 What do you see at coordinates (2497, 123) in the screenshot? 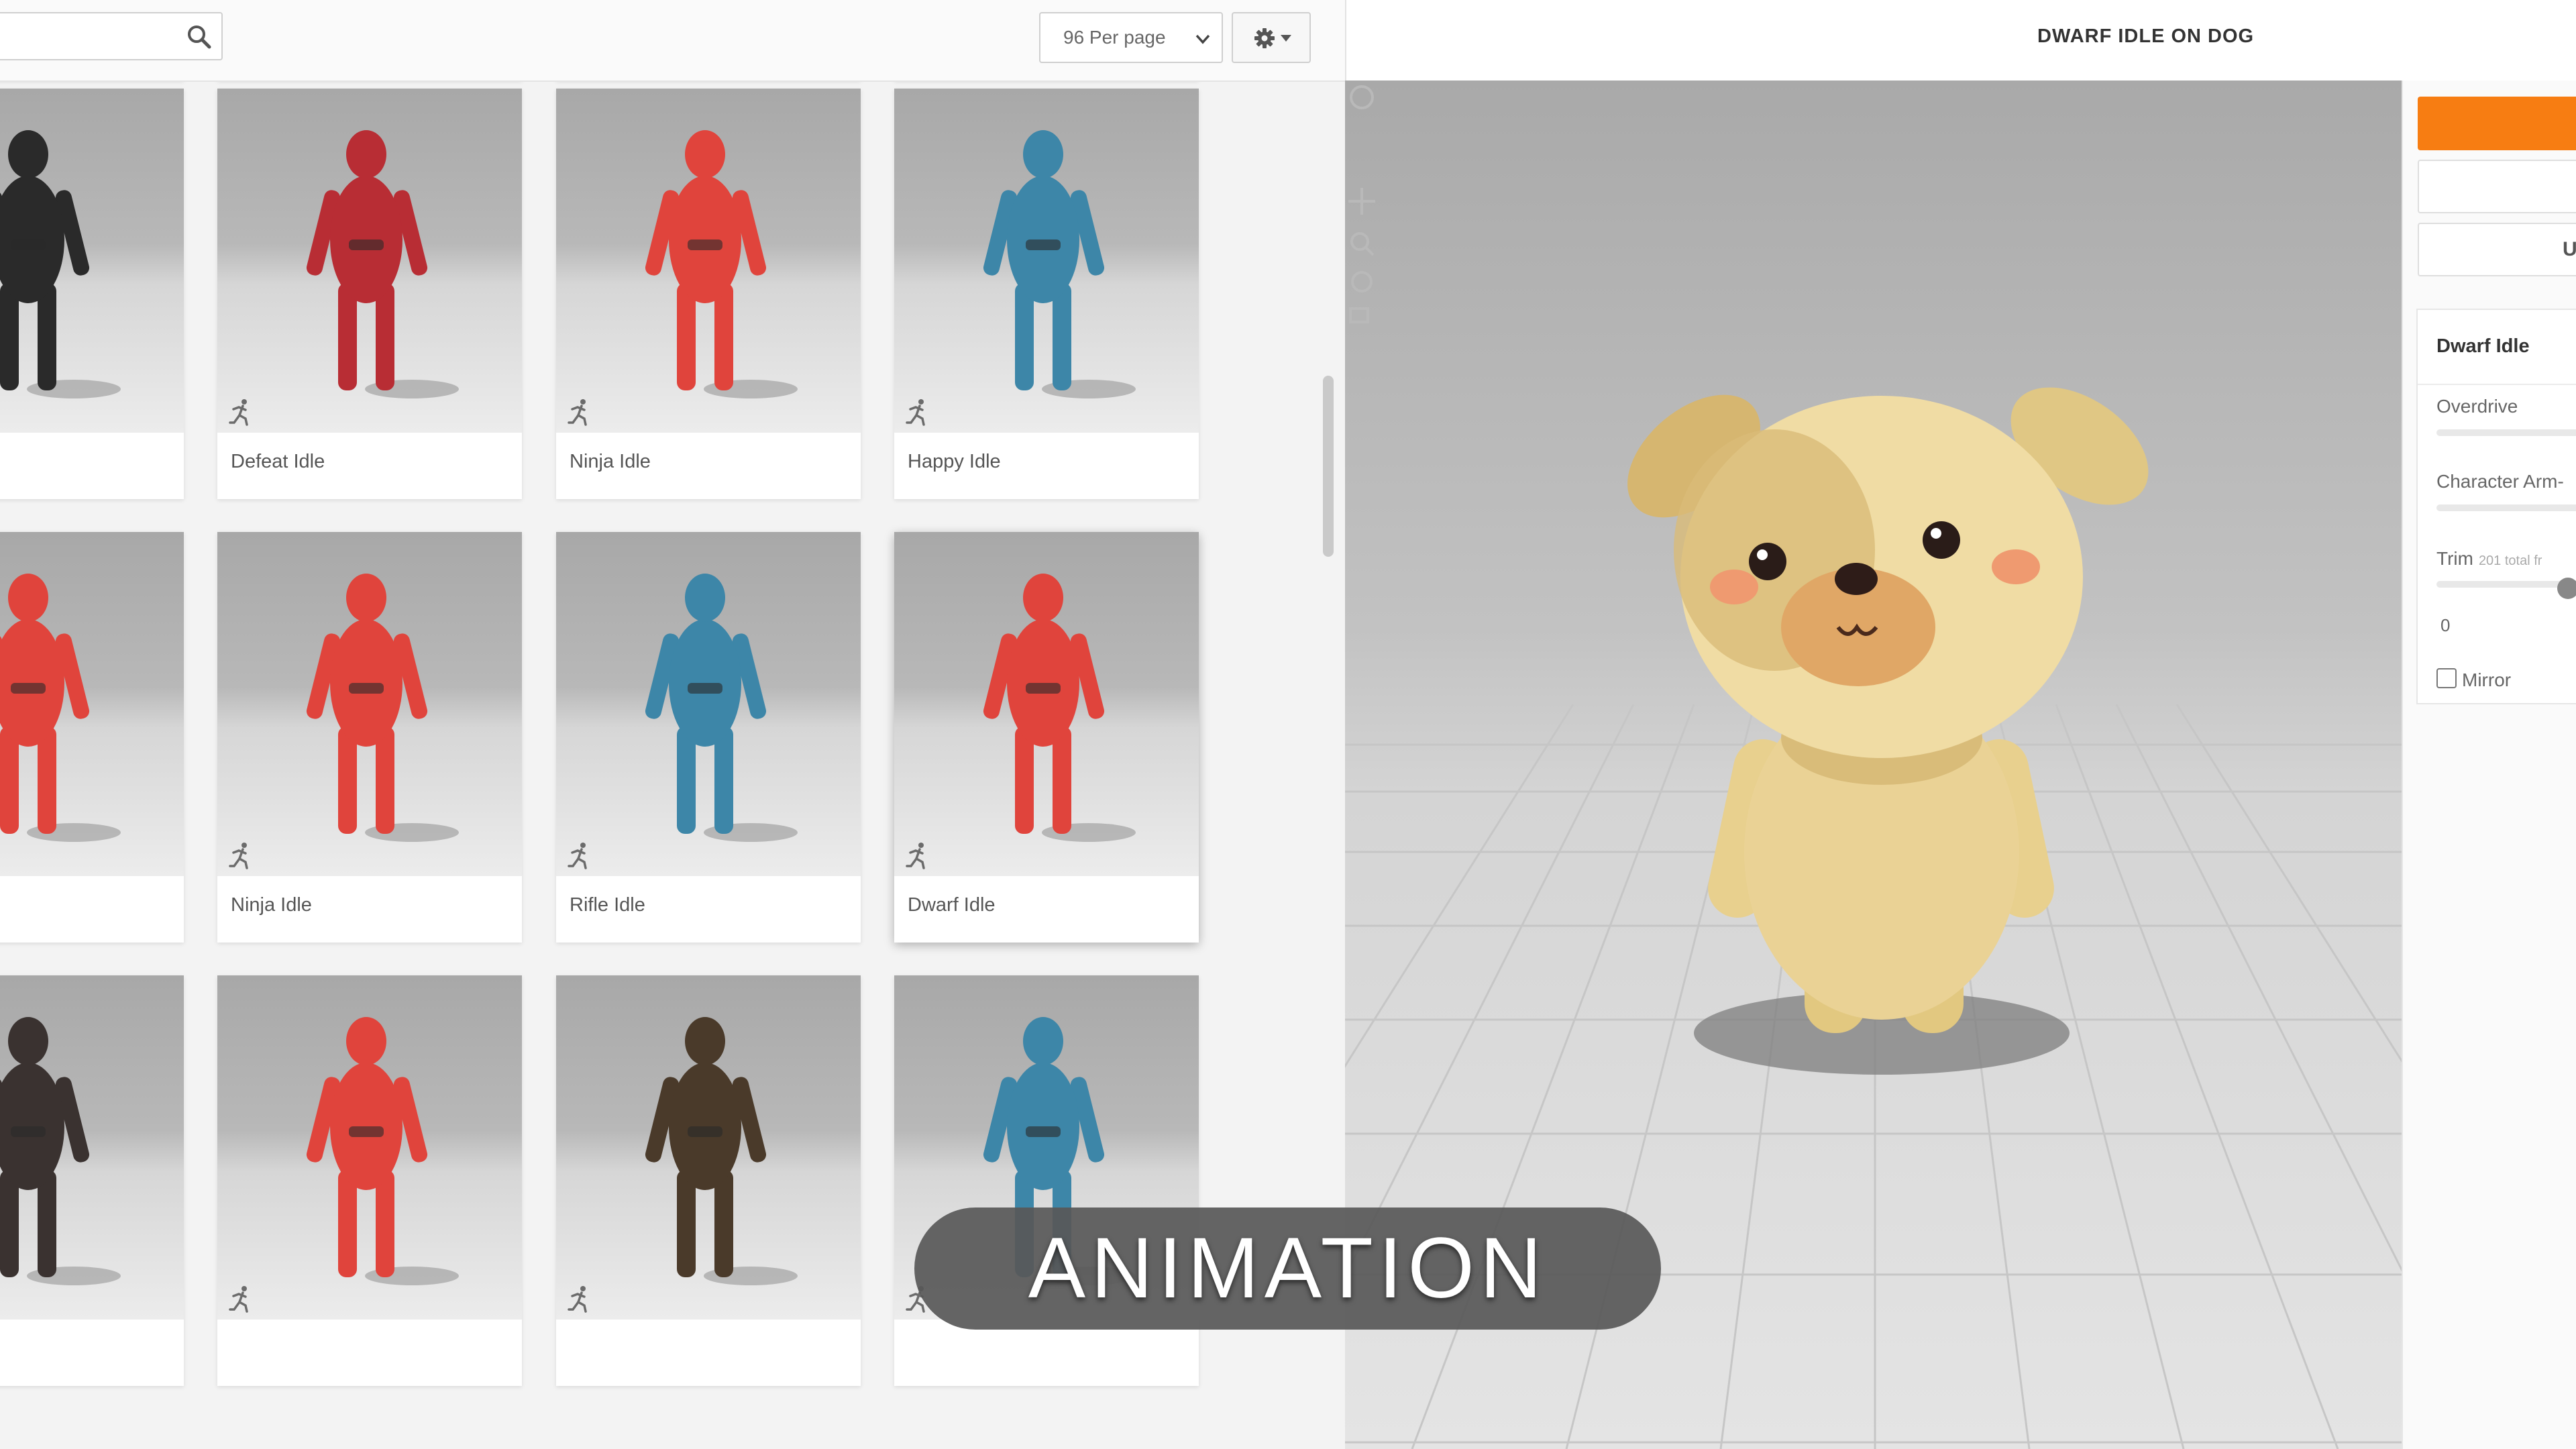
I see `download-button` at bounding box center [2497, 123].